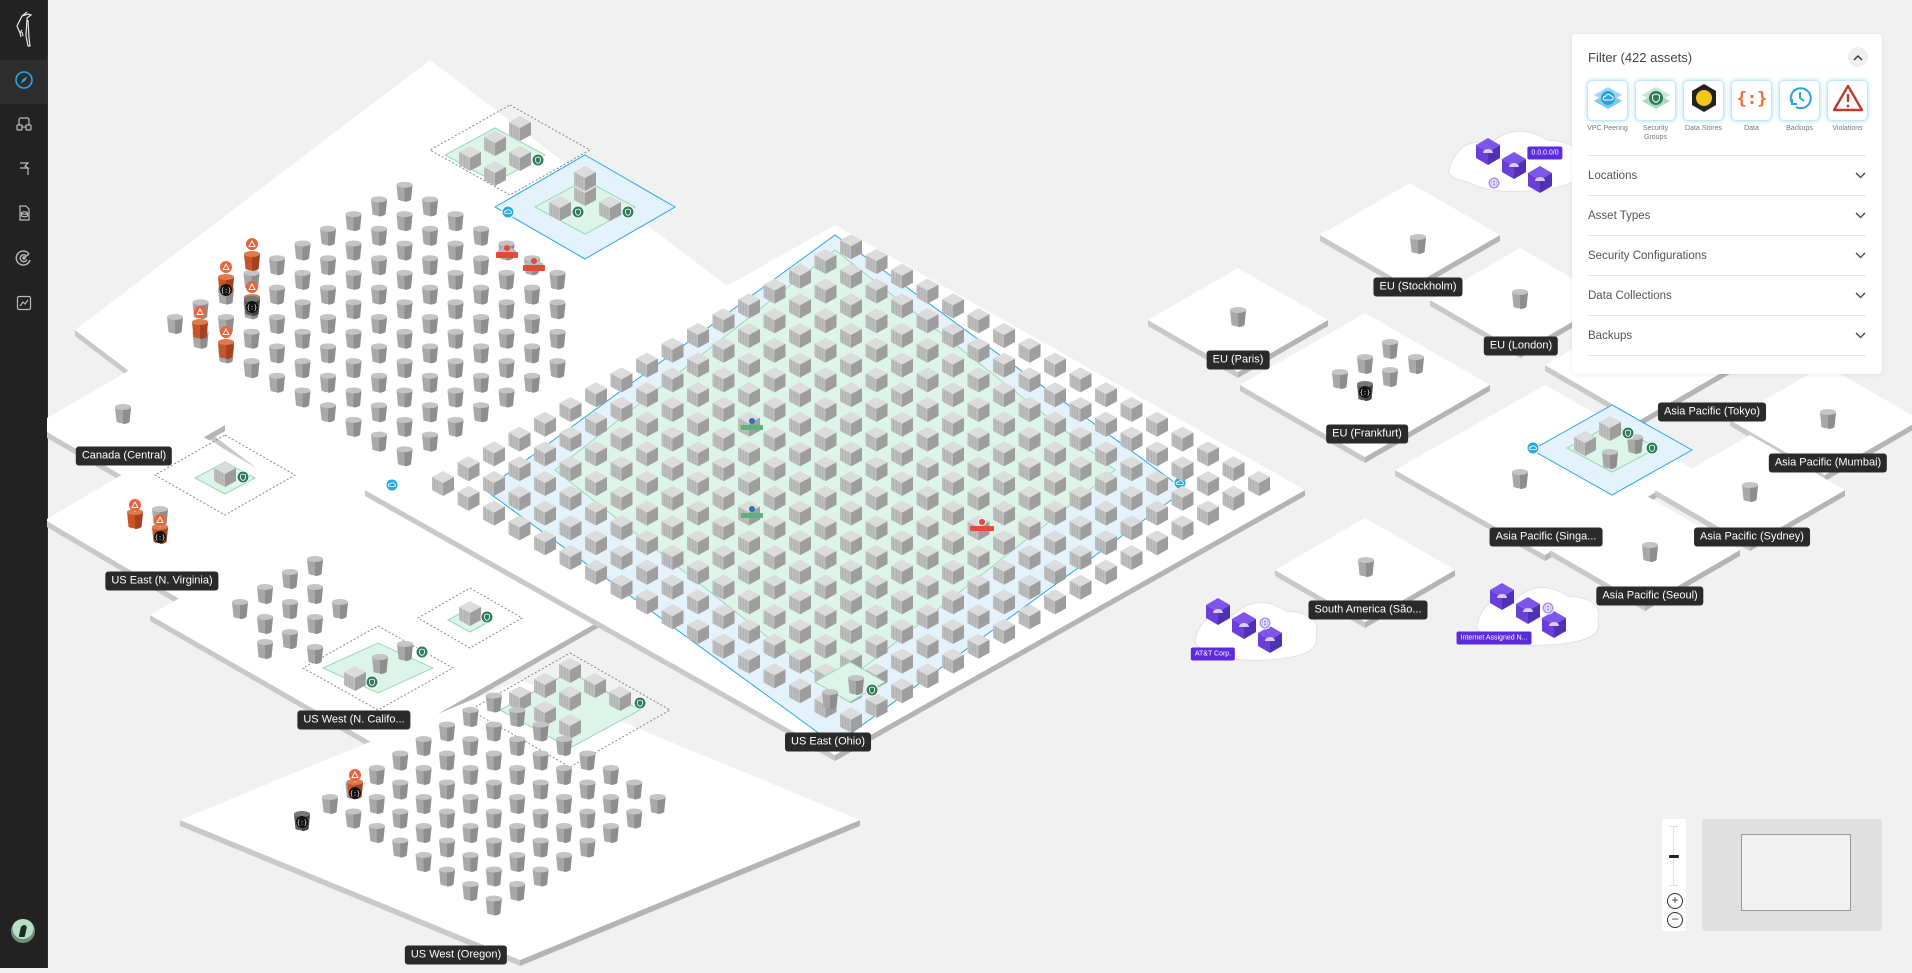 The image size is (1912, 973). I want to click on sidebar-item-targets, so click(23, 260).